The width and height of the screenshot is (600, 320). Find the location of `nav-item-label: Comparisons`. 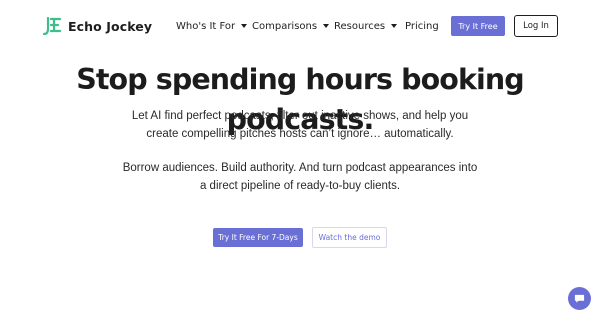

nav-item-label: Comparisons is located at coordinates (285, 26).